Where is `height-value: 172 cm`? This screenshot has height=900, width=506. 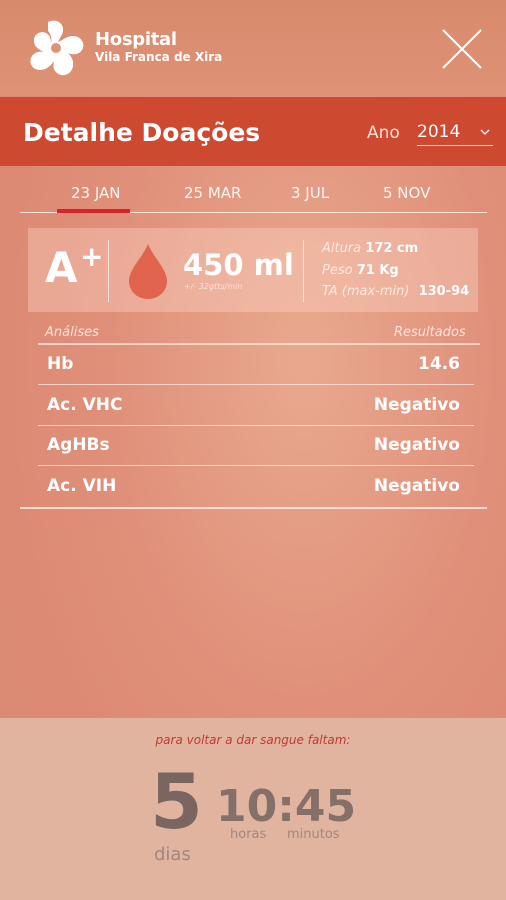 height-value: 172 cm is located at coordinates (392, 248).